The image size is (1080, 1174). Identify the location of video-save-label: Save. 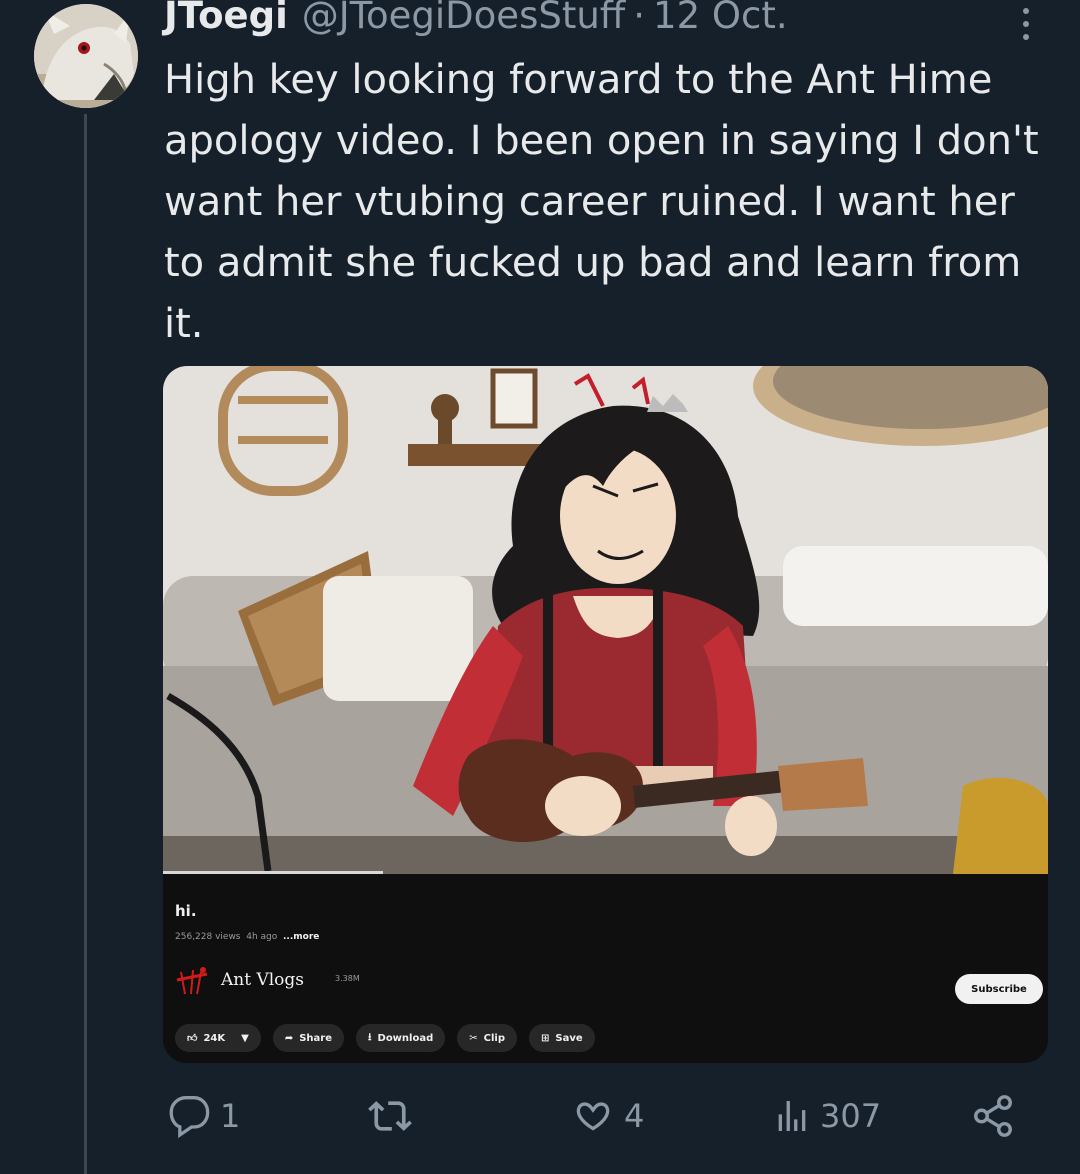
(569, 1038).